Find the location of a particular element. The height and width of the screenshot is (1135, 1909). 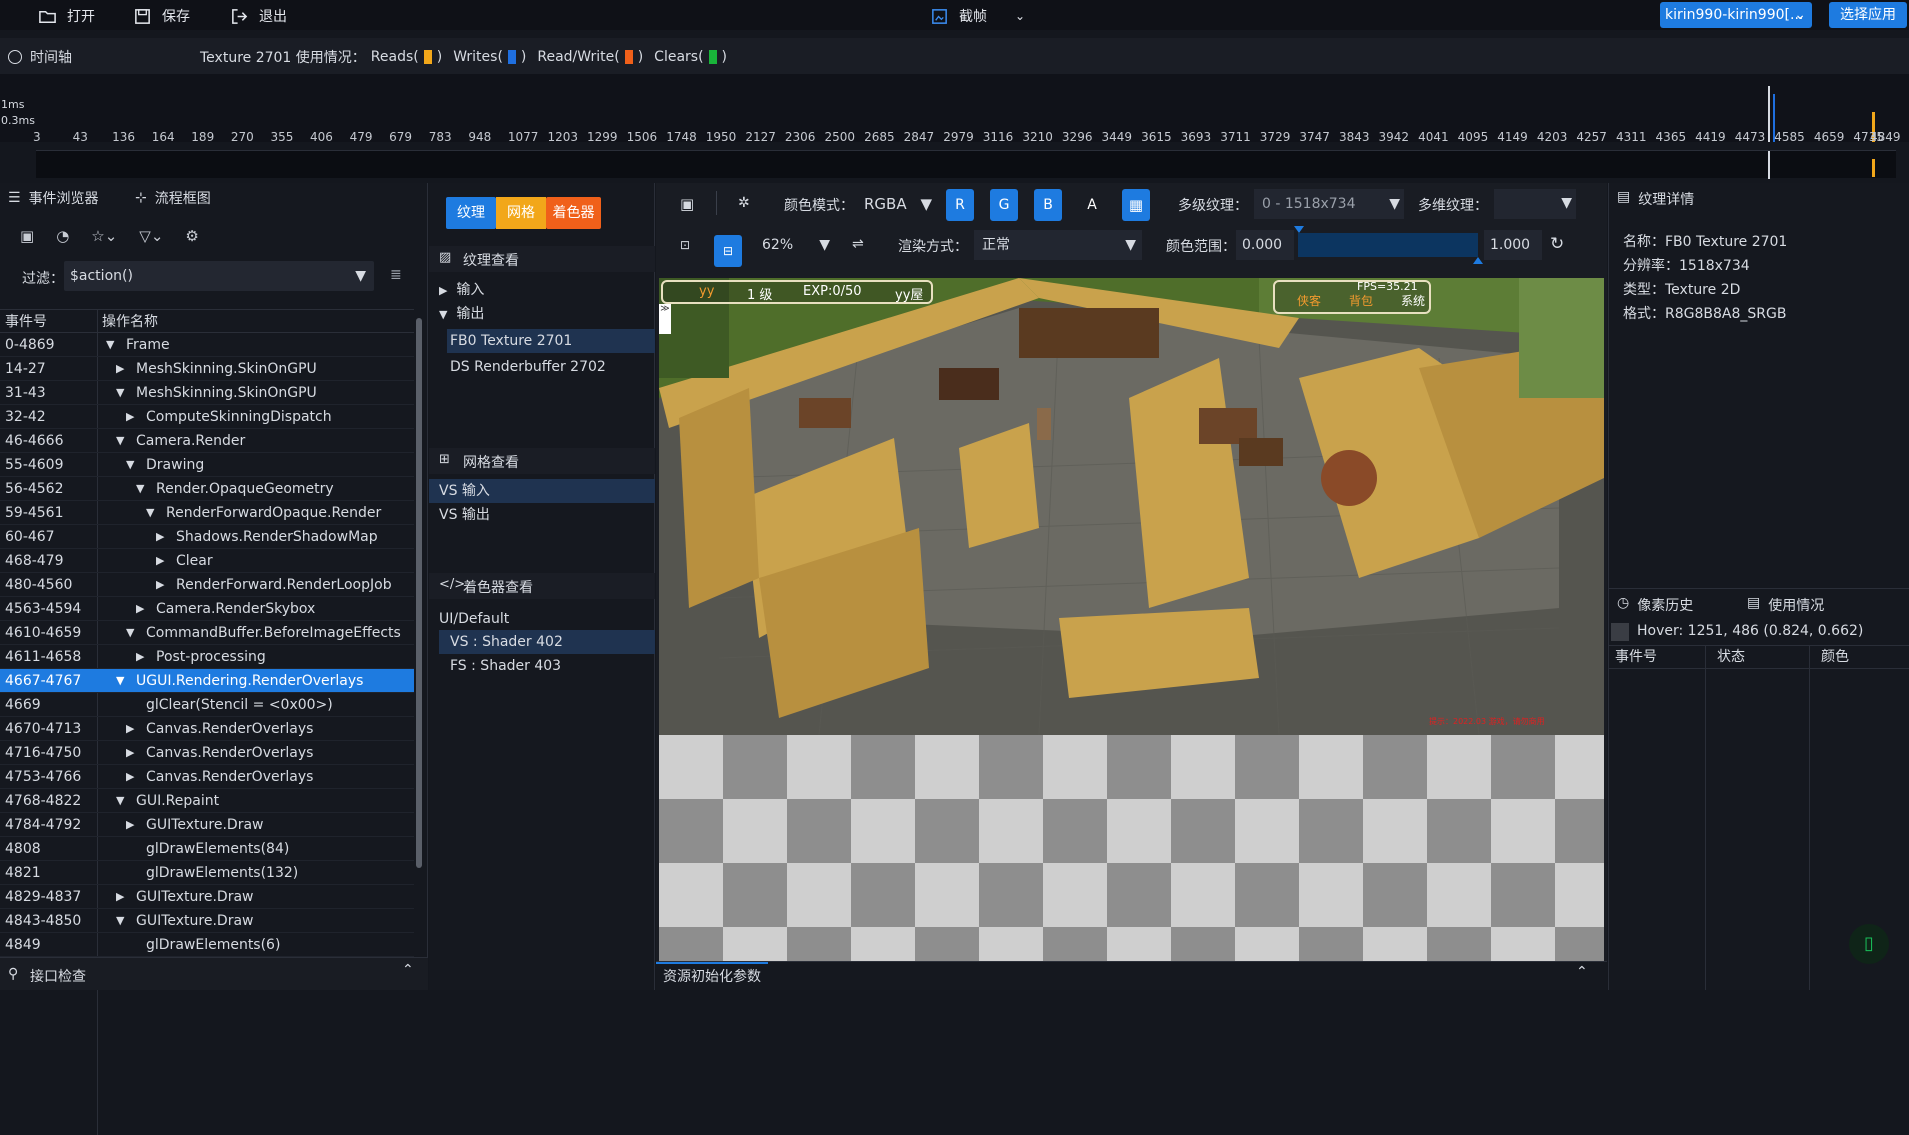

open-button: 打开 is located at coordinates (66, 16).